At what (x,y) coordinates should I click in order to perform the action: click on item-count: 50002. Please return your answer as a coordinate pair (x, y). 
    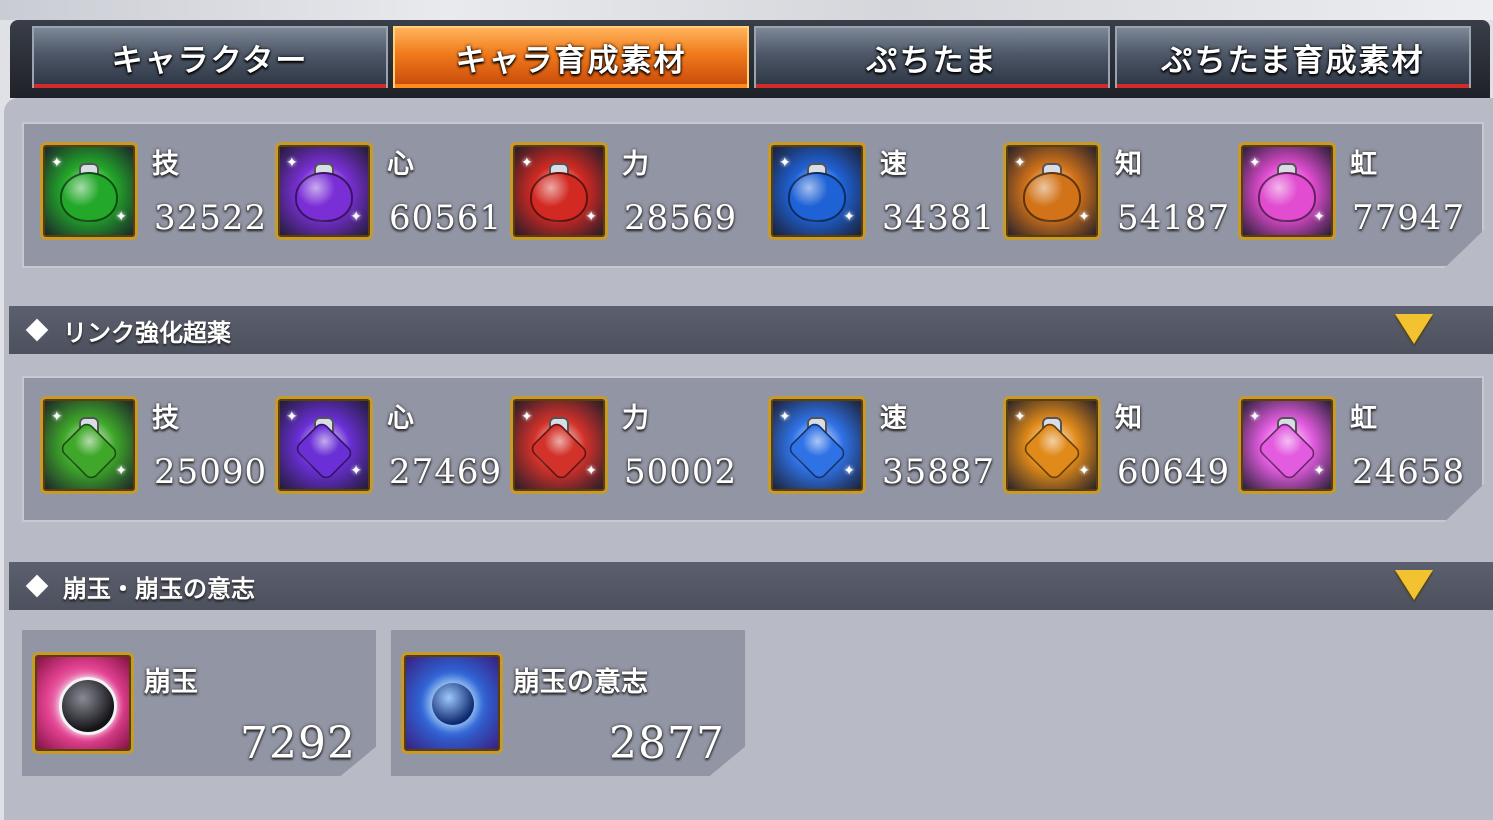
    Looking at the image, I should click on (681, 472).